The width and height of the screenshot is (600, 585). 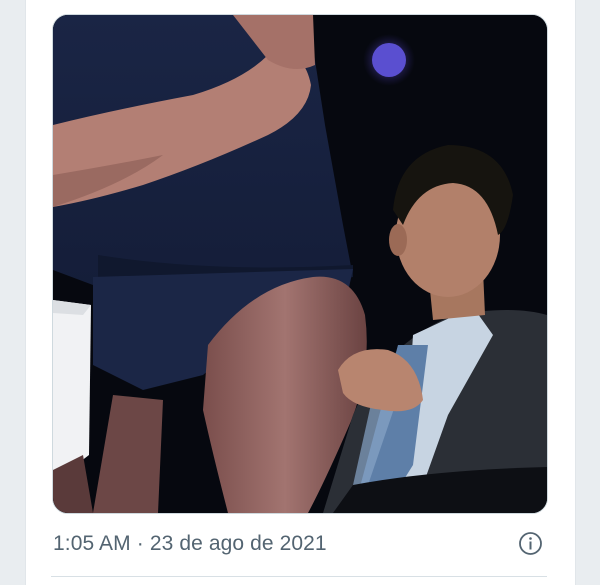 I want to click on divider, so click(x=299, y=576).